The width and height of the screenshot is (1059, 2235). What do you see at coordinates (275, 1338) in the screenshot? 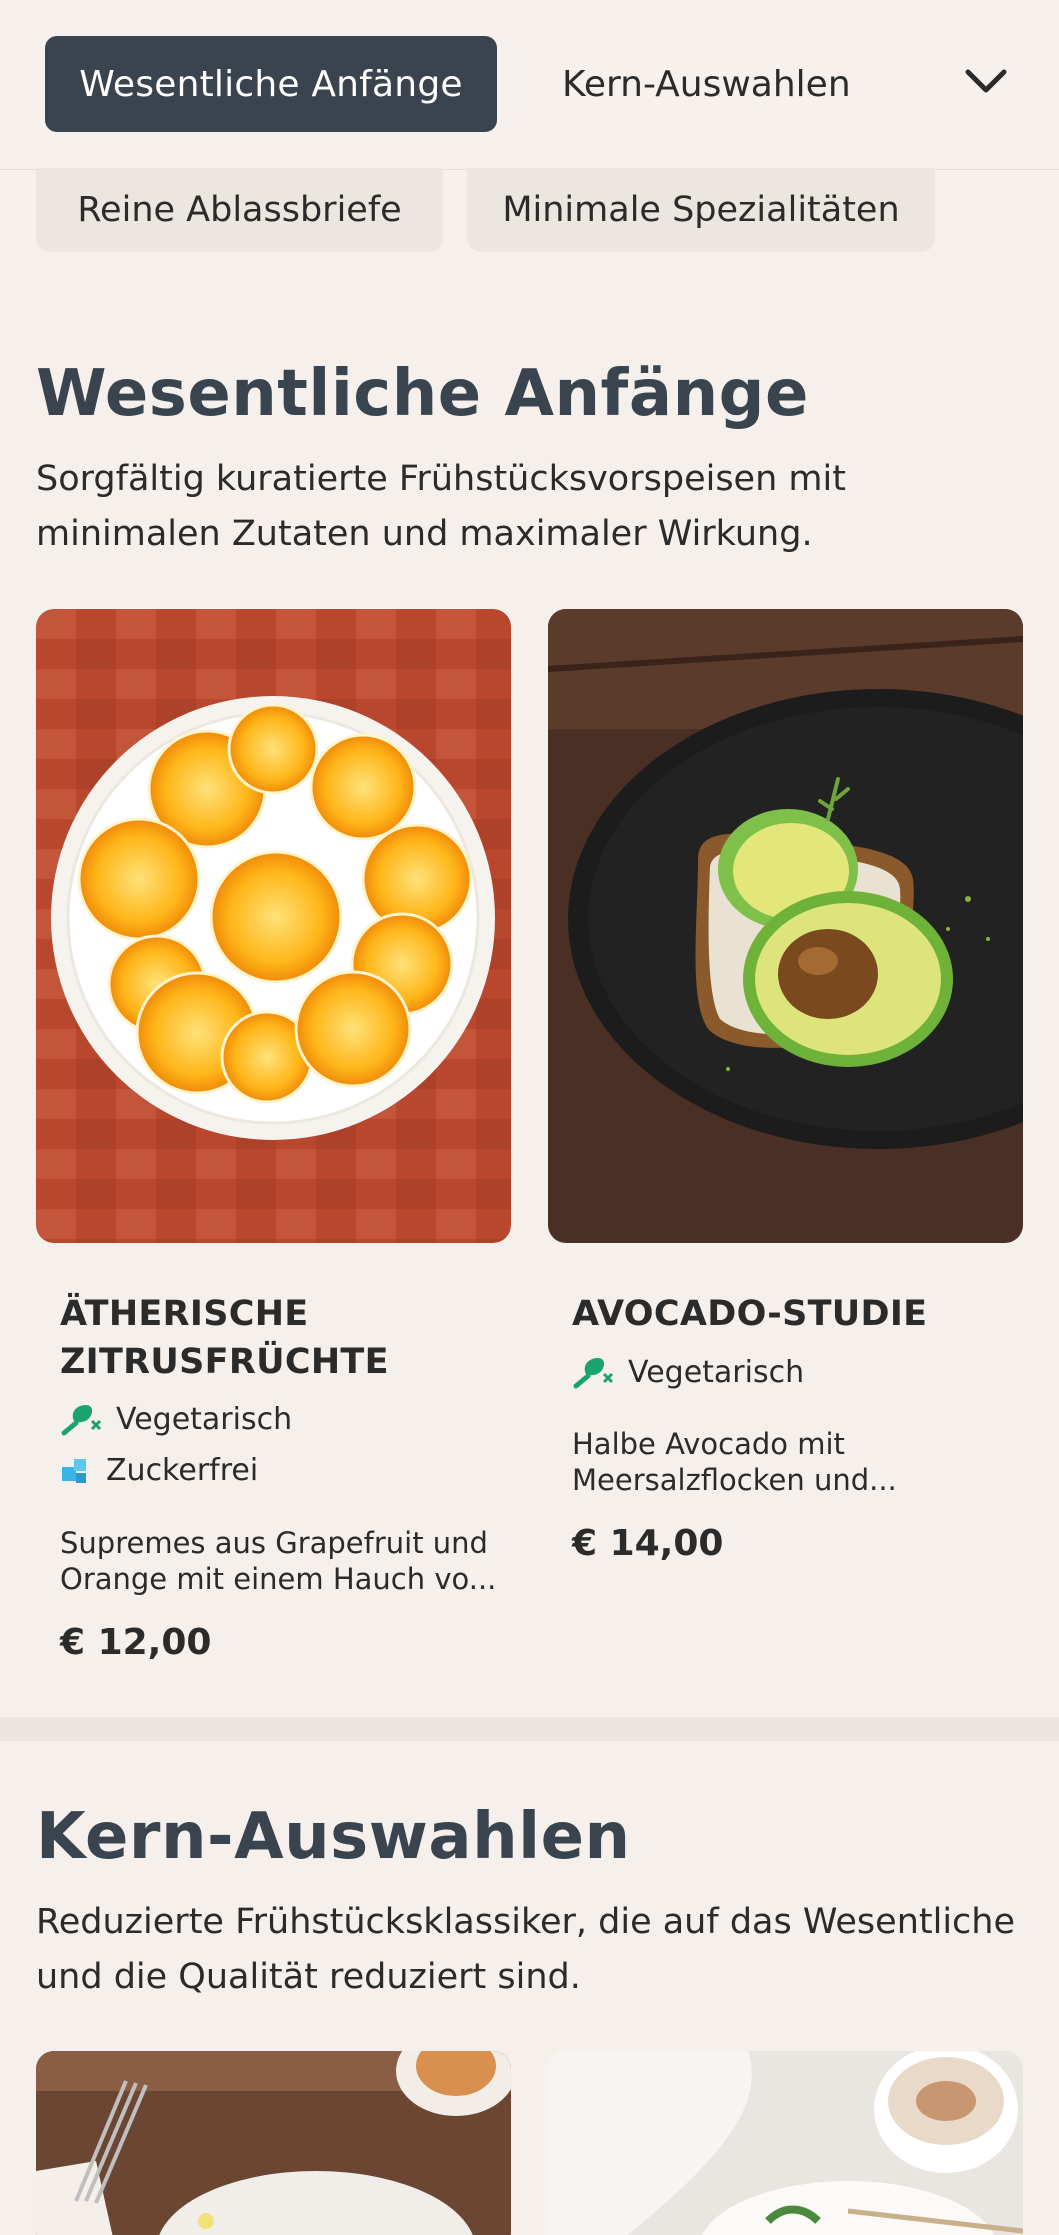
I see `item-title: ÄTHERISCHE ZITRUSFRÜCHTE` at bounding box center [275, 1338].